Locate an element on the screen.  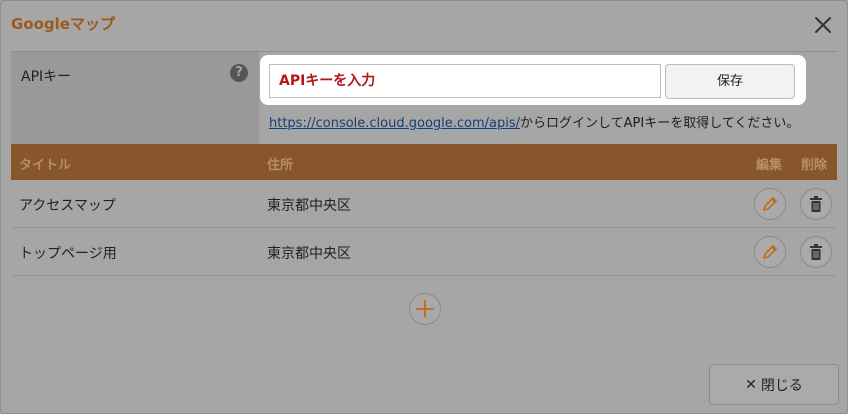
help-suffix: からログインしてAPIキーを取得してください。 is located at coordinates (660, 123).